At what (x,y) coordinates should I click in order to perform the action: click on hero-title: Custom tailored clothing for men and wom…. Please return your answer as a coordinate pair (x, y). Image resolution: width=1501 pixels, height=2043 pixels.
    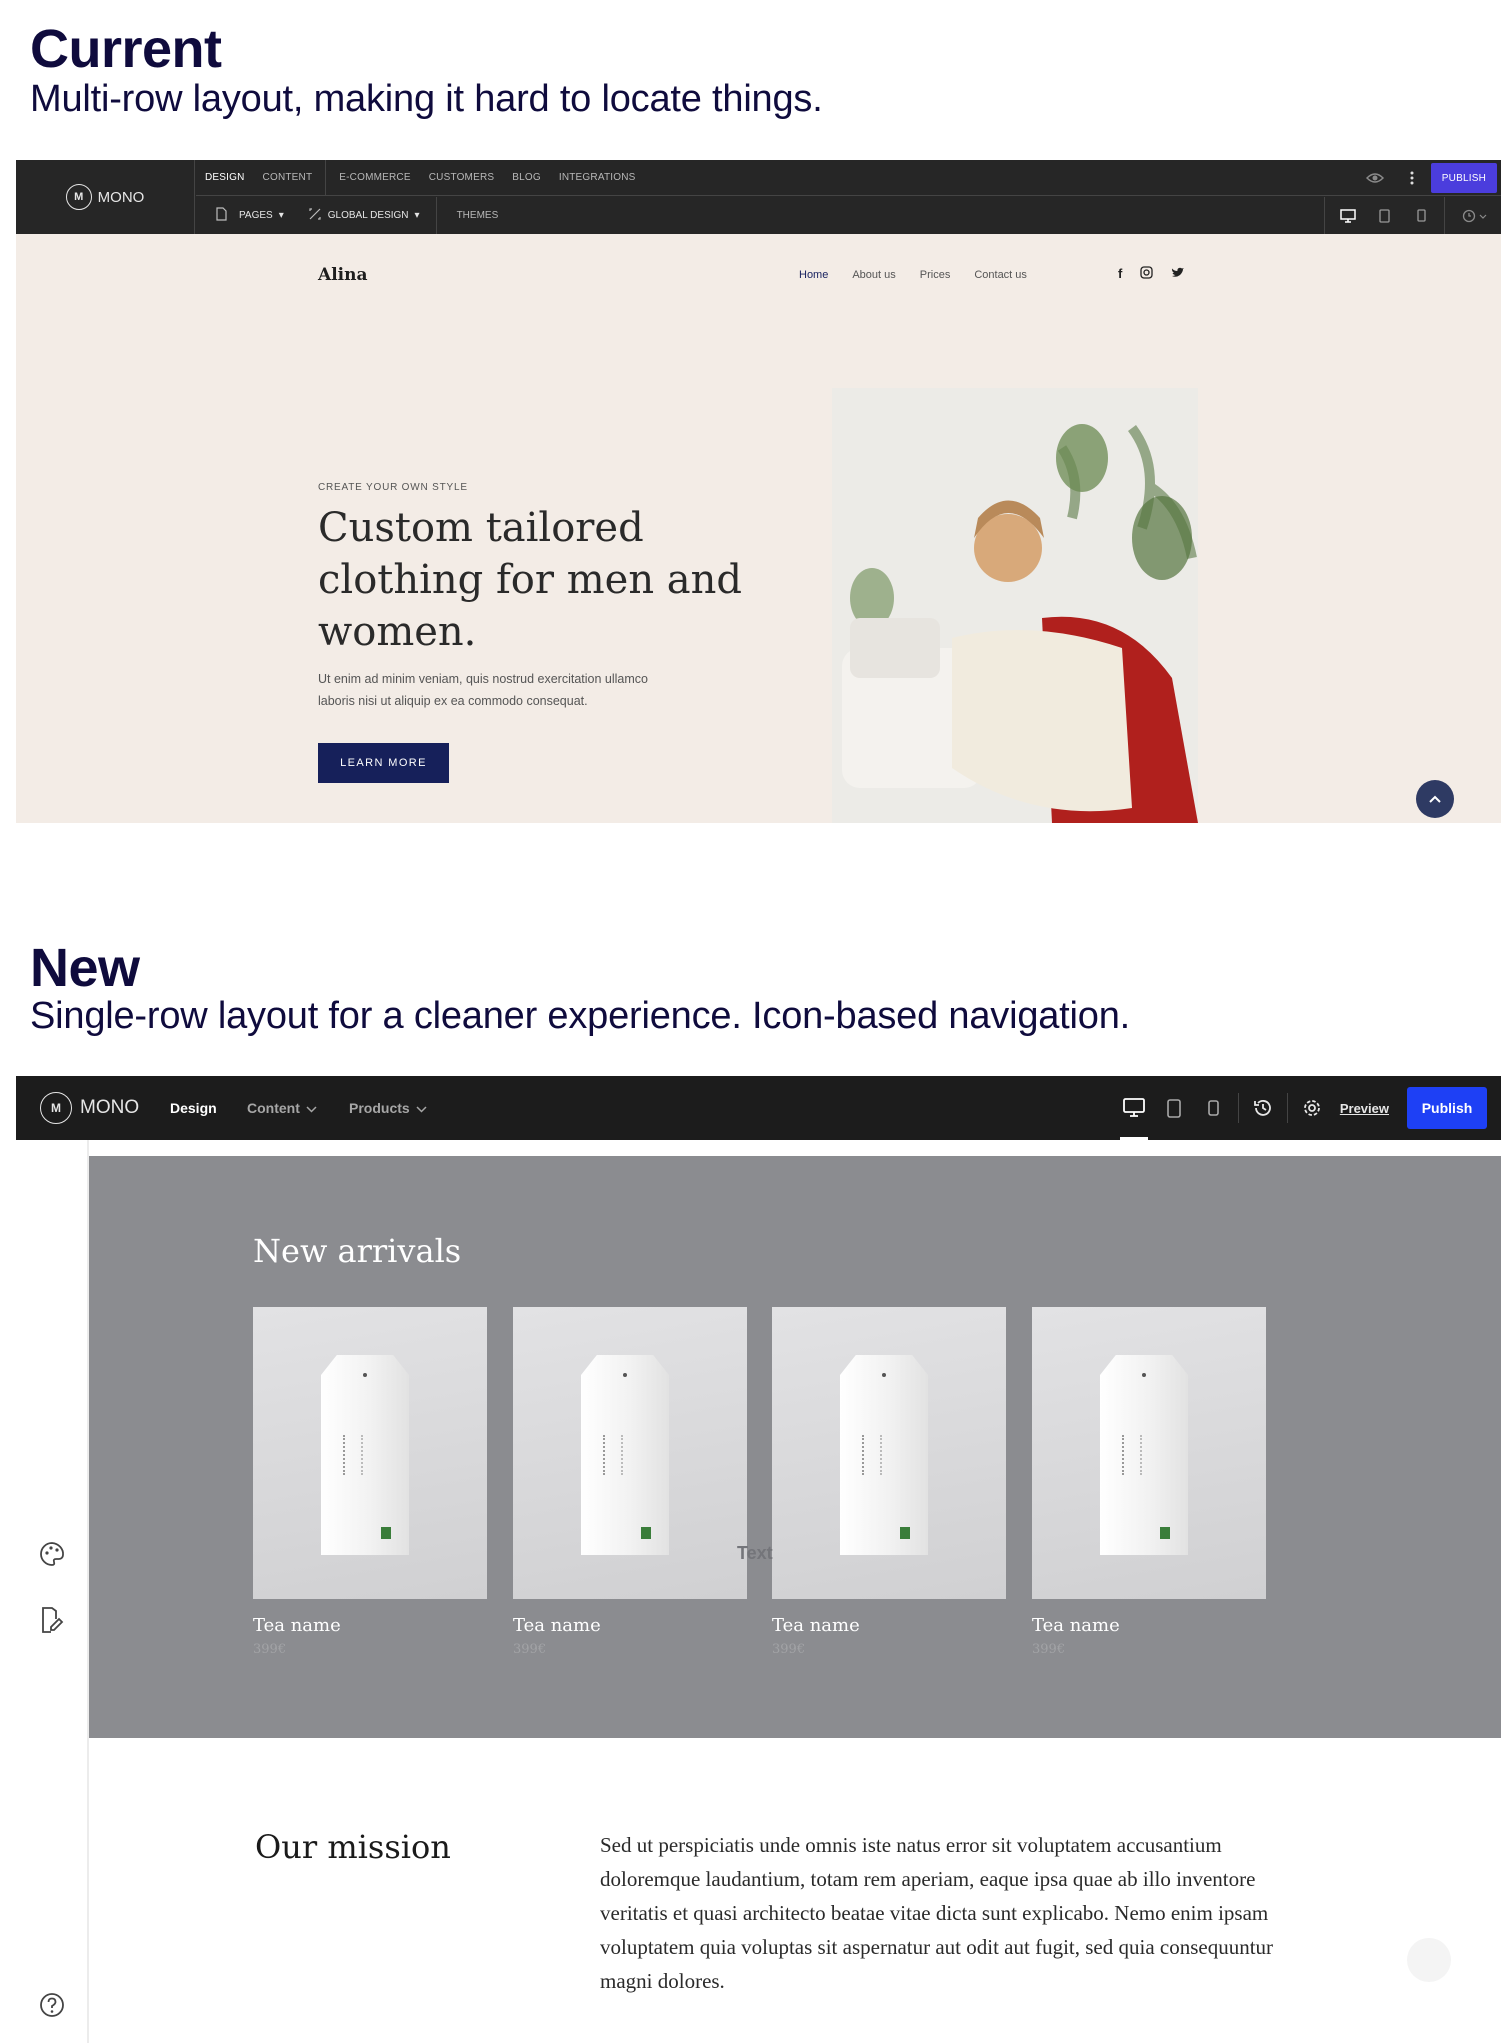
    Looking at the image, I should click on (530, 580).